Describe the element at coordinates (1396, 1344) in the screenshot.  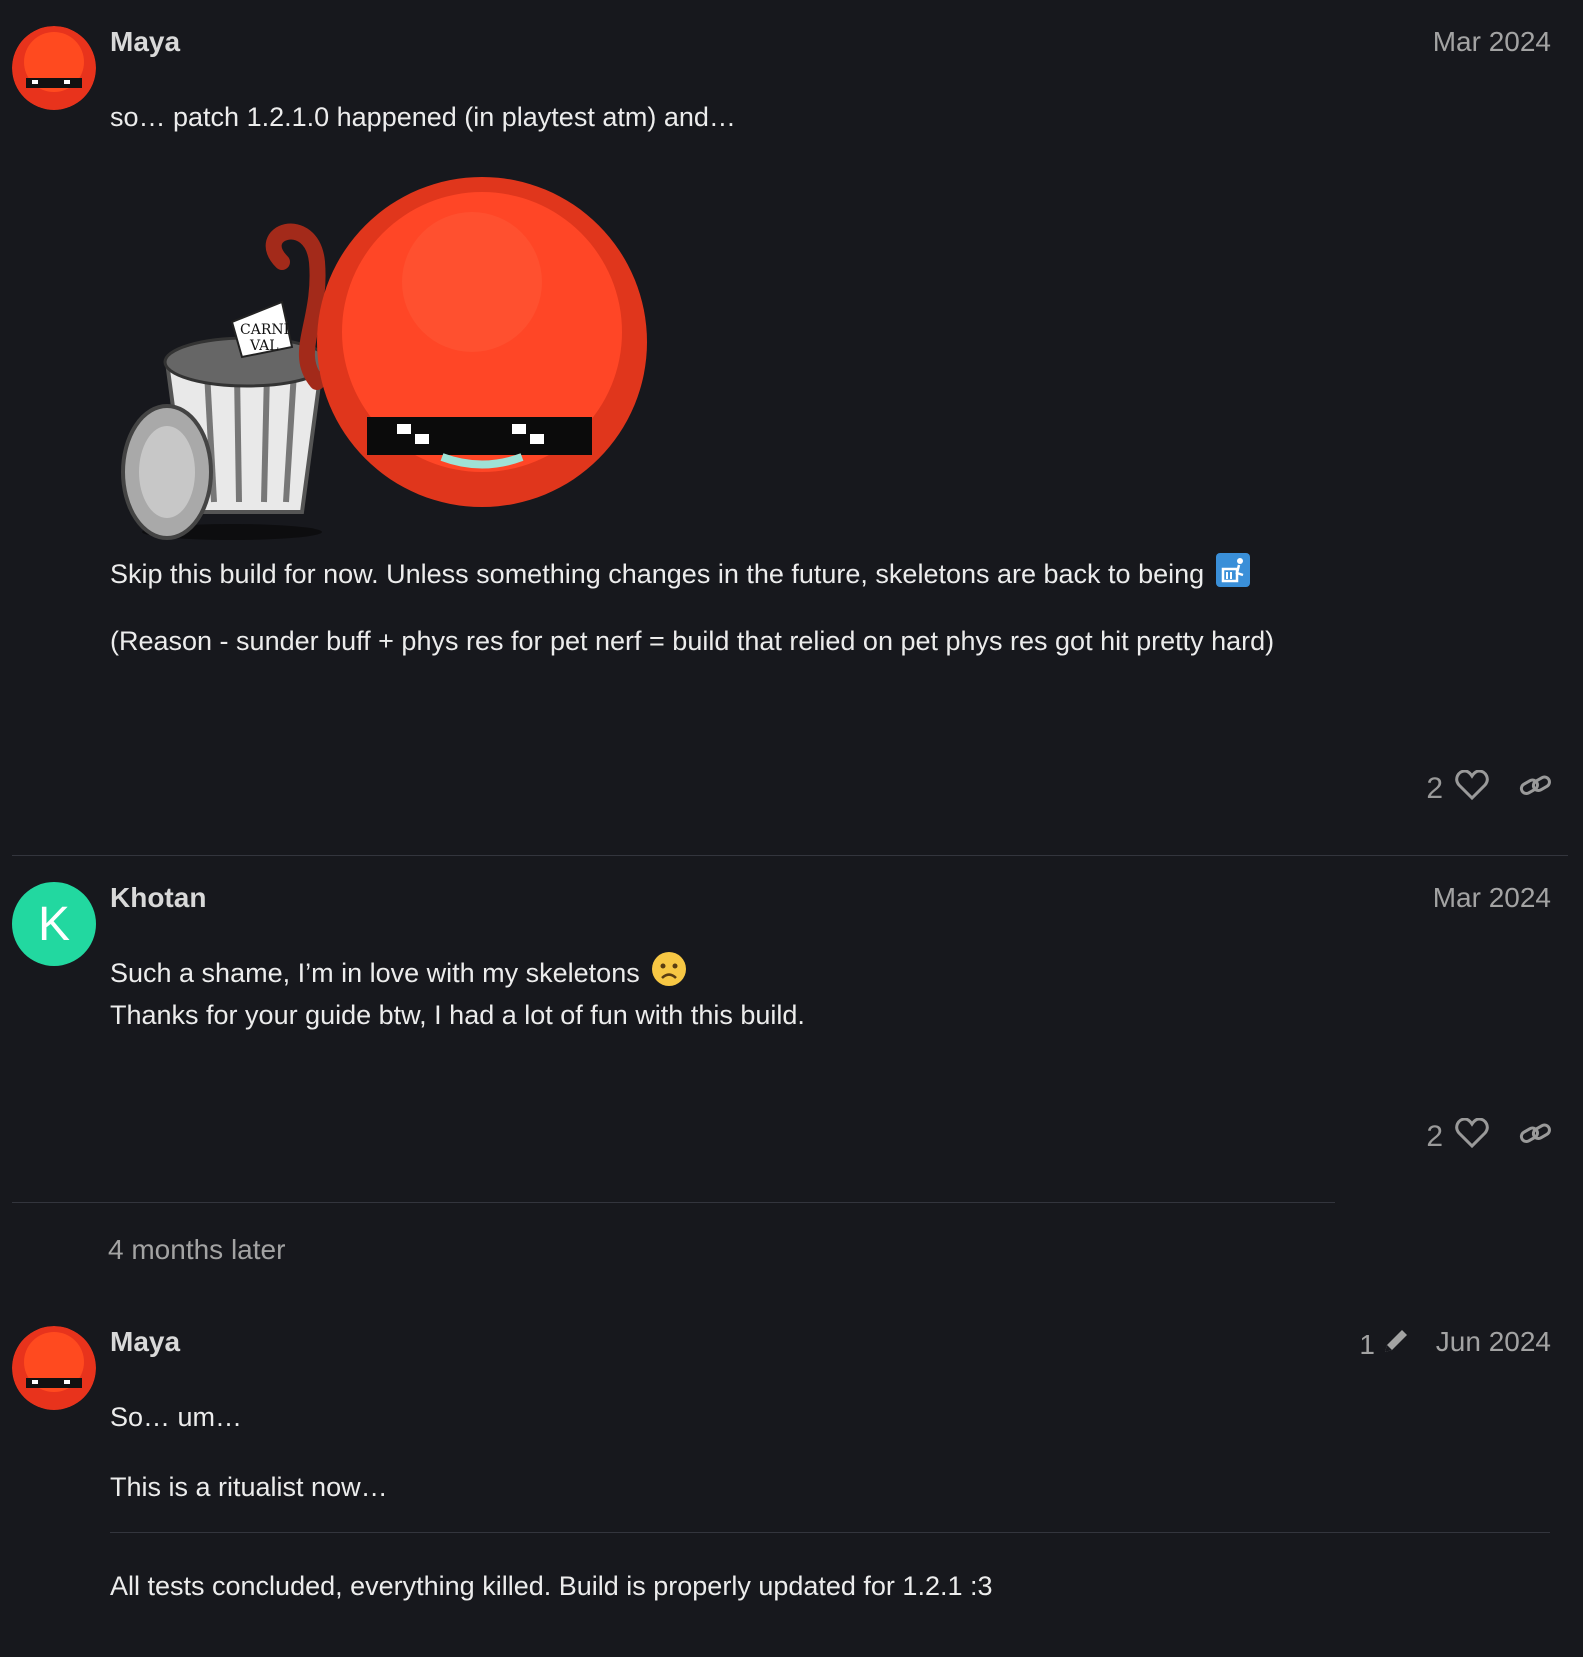
I see `pencil-icon` at that location.